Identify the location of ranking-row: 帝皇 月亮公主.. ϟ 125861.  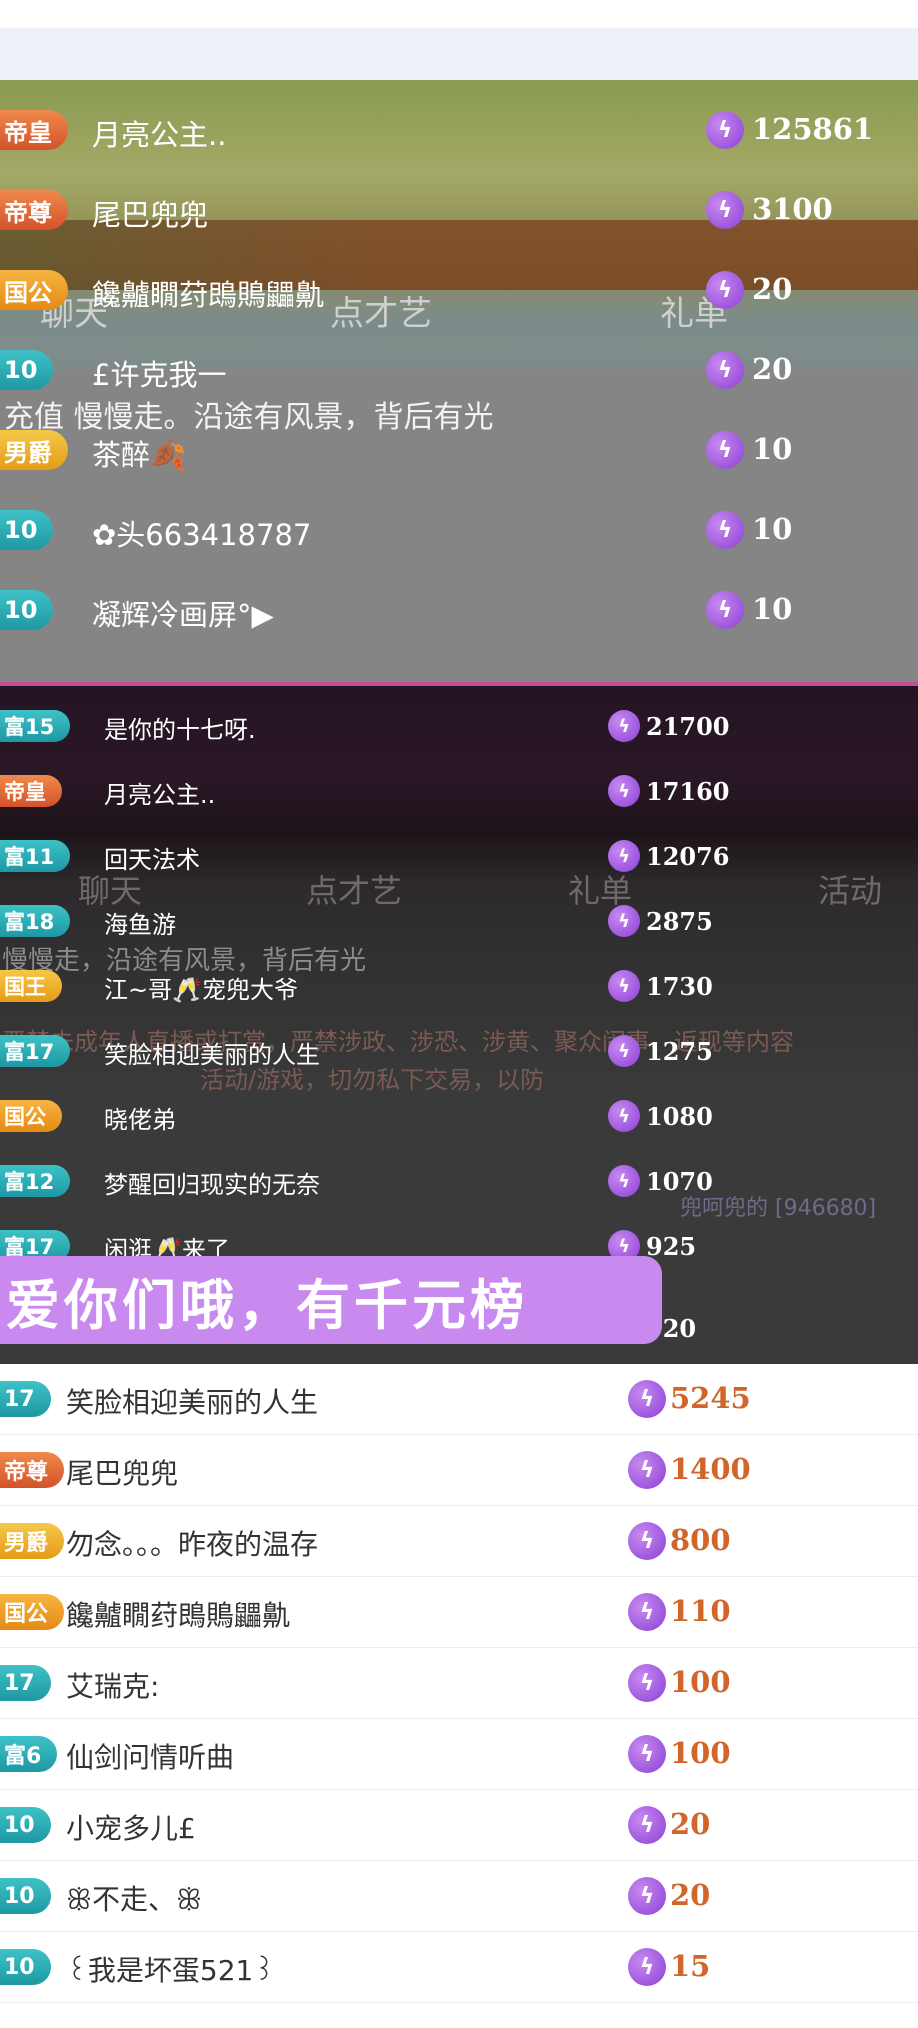
(459, 130).